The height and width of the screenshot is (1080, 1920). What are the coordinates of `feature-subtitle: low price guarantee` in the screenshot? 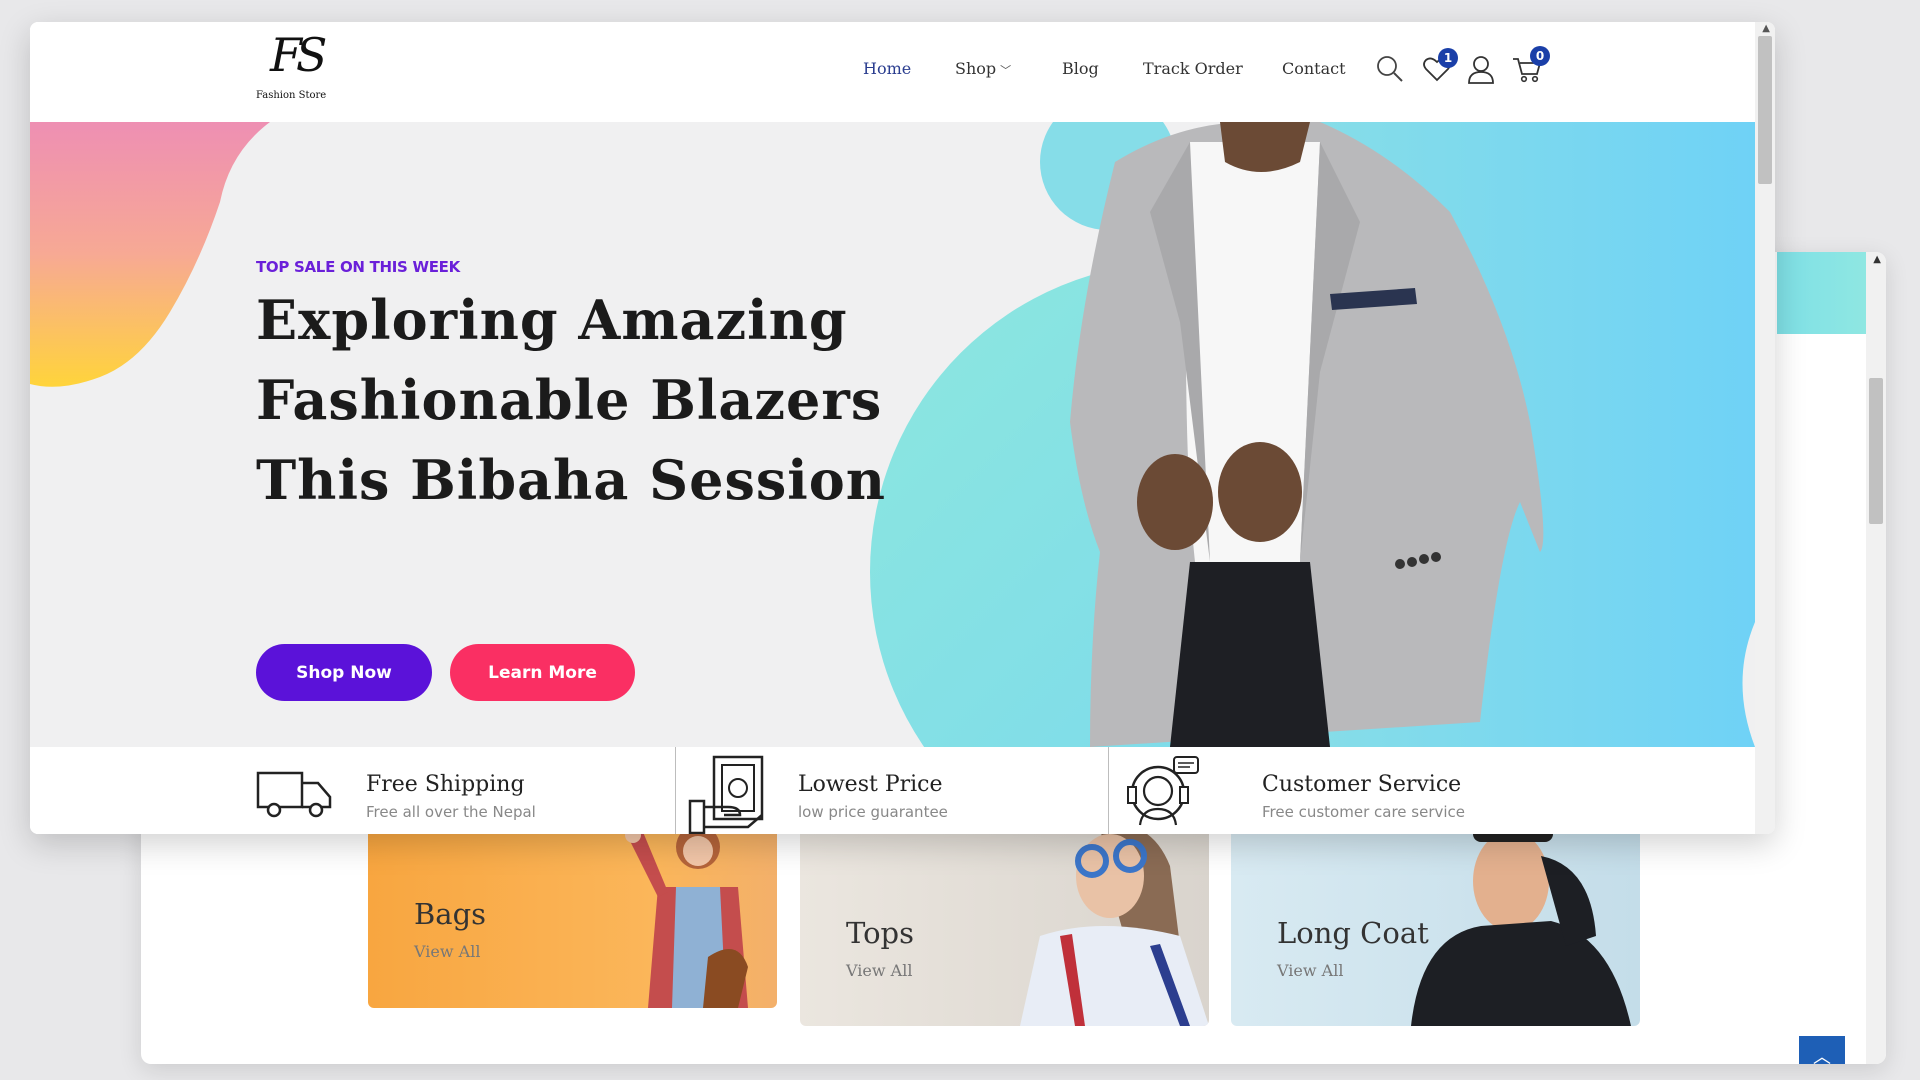 It's located at (873, 812).